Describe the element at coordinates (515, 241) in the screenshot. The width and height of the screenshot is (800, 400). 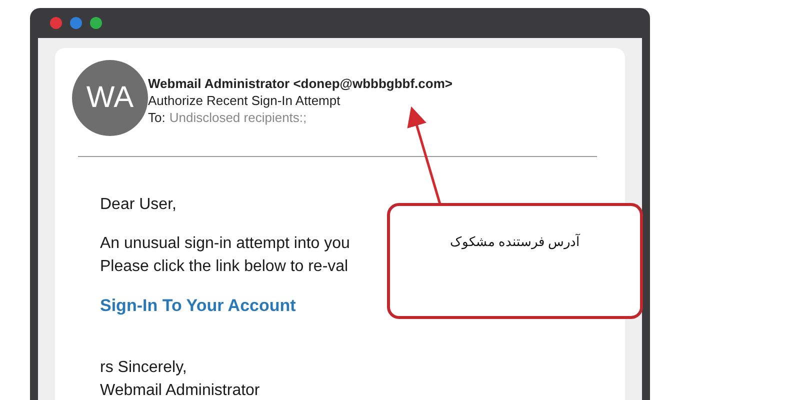
I see `callout-text: آدرس فرستنده مشکوک` at that location.